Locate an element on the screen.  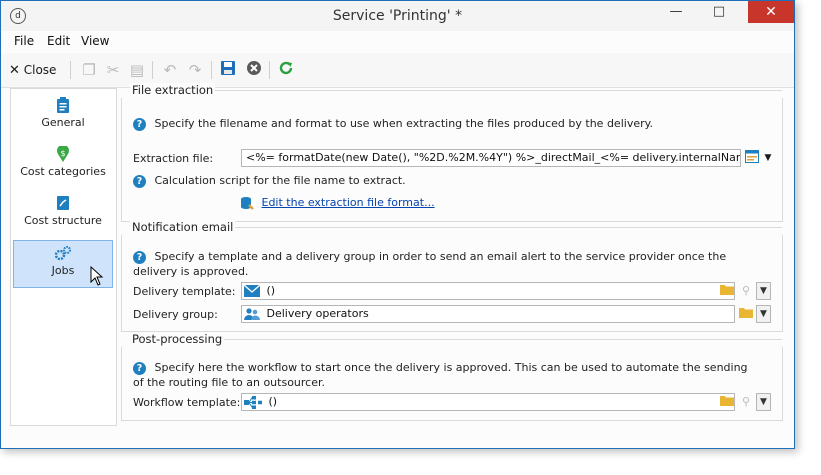
mouse-cursor-icon is located at coordinates (97, 277).